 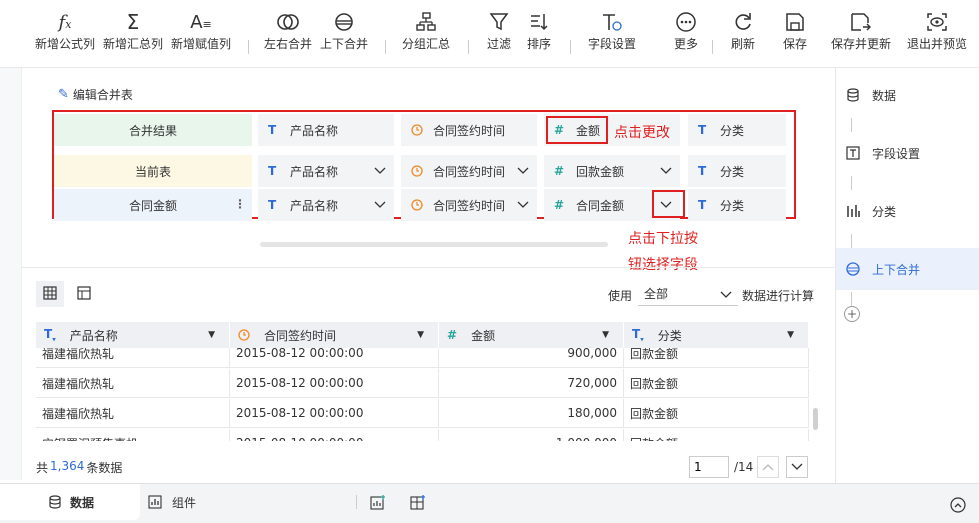 I want to click on exit-preview-icon, so click(x=937, y=22).